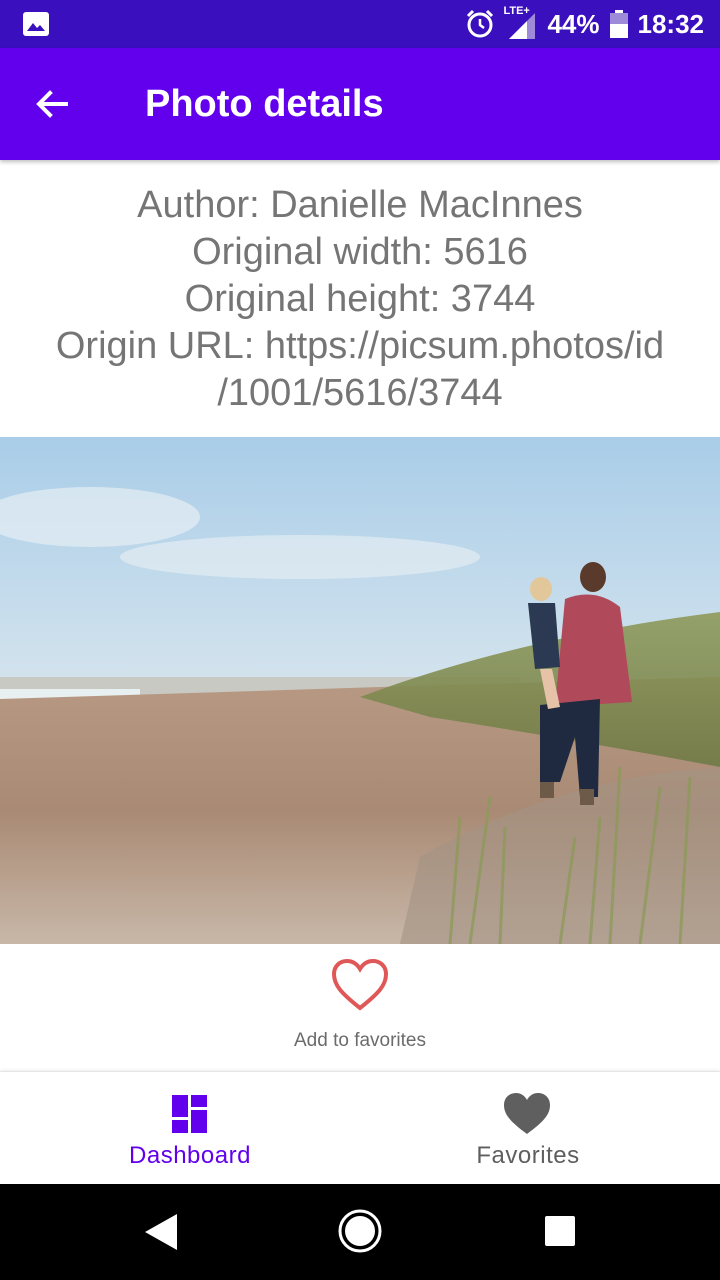  Describe the element at coordinates (527, 1113) in the screenshot. I see `heart-icon` at that location.